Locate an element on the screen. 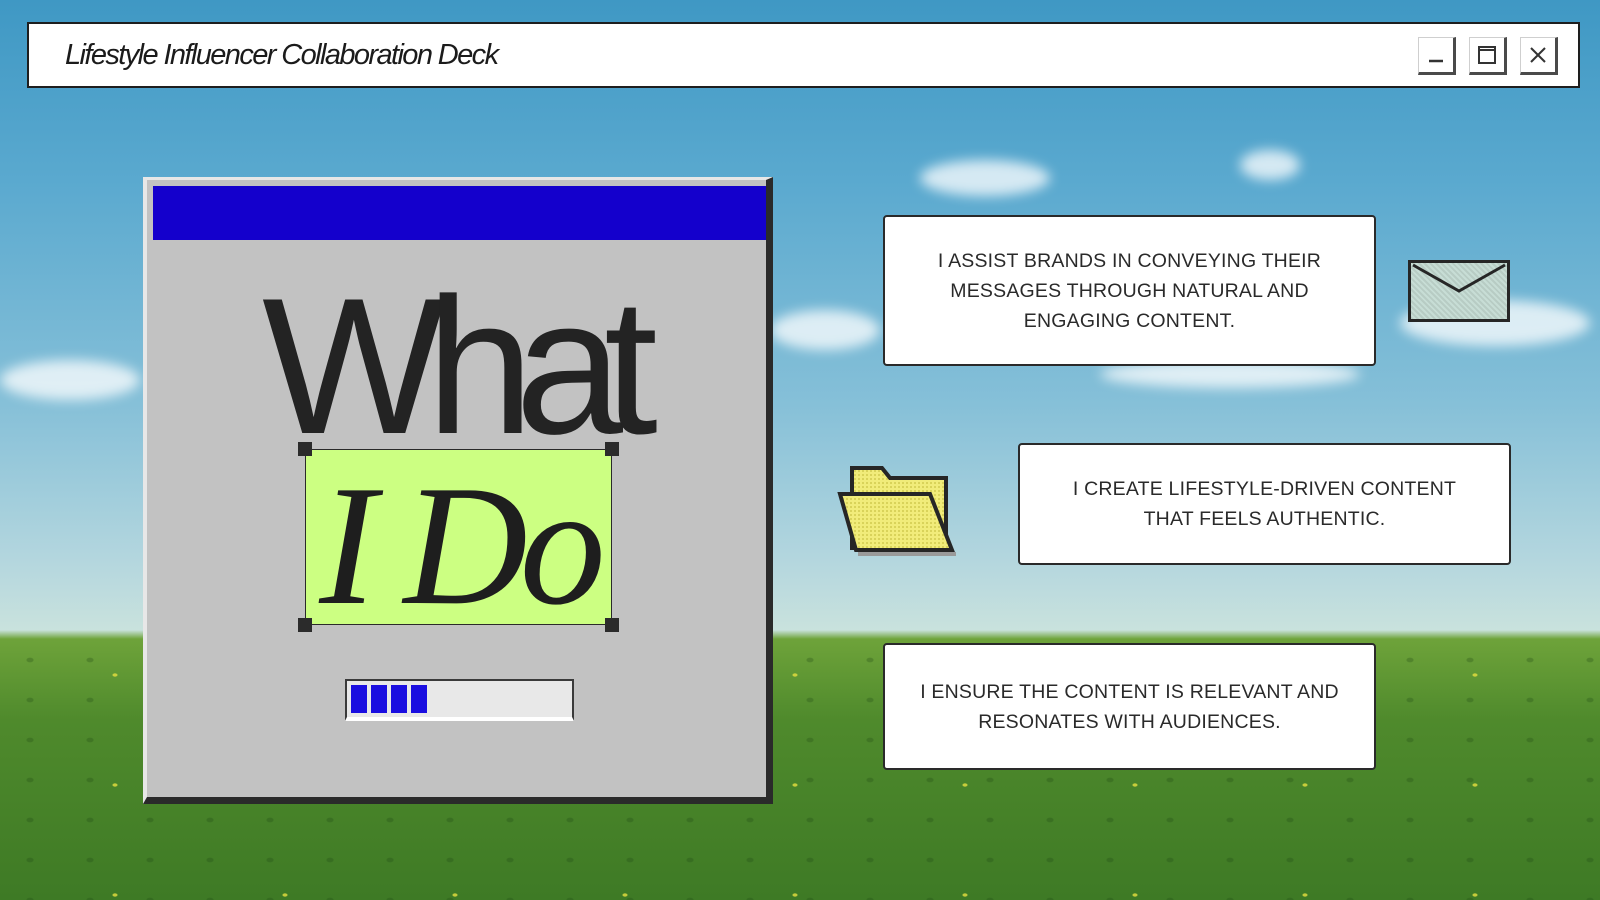  close-button is located at coordinates (1539, 56).